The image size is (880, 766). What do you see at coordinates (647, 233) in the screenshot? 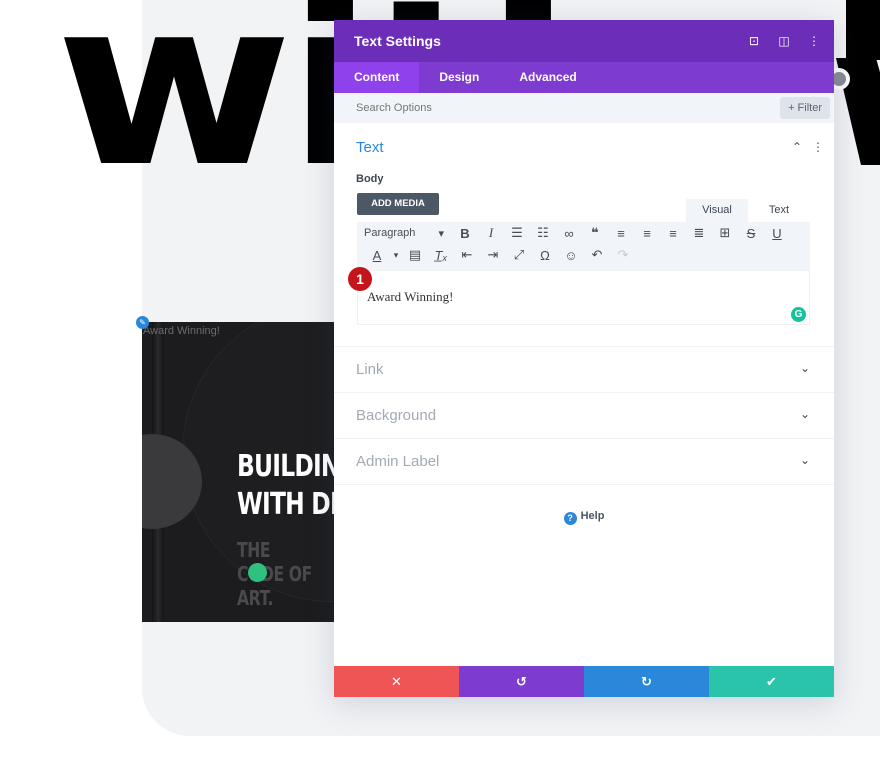
I see `align-center-icon: ≡` at bounding box center [647, 233].